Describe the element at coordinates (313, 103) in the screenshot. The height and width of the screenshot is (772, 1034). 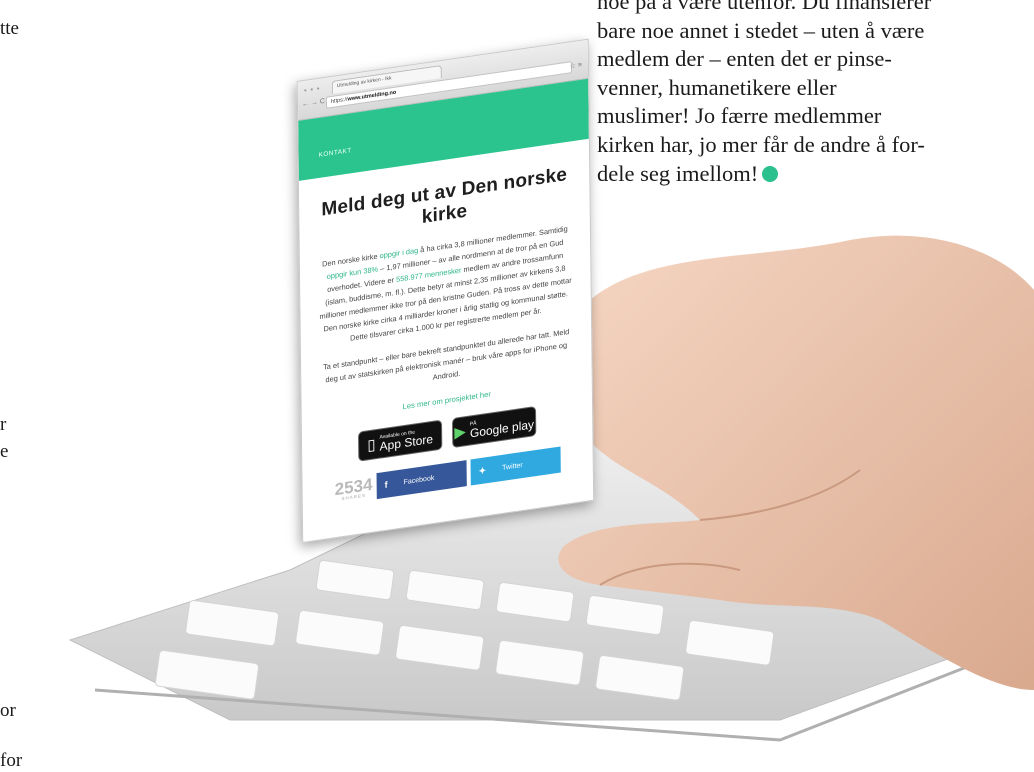
I see `nav-buttons-icon: ← → C` at that location.